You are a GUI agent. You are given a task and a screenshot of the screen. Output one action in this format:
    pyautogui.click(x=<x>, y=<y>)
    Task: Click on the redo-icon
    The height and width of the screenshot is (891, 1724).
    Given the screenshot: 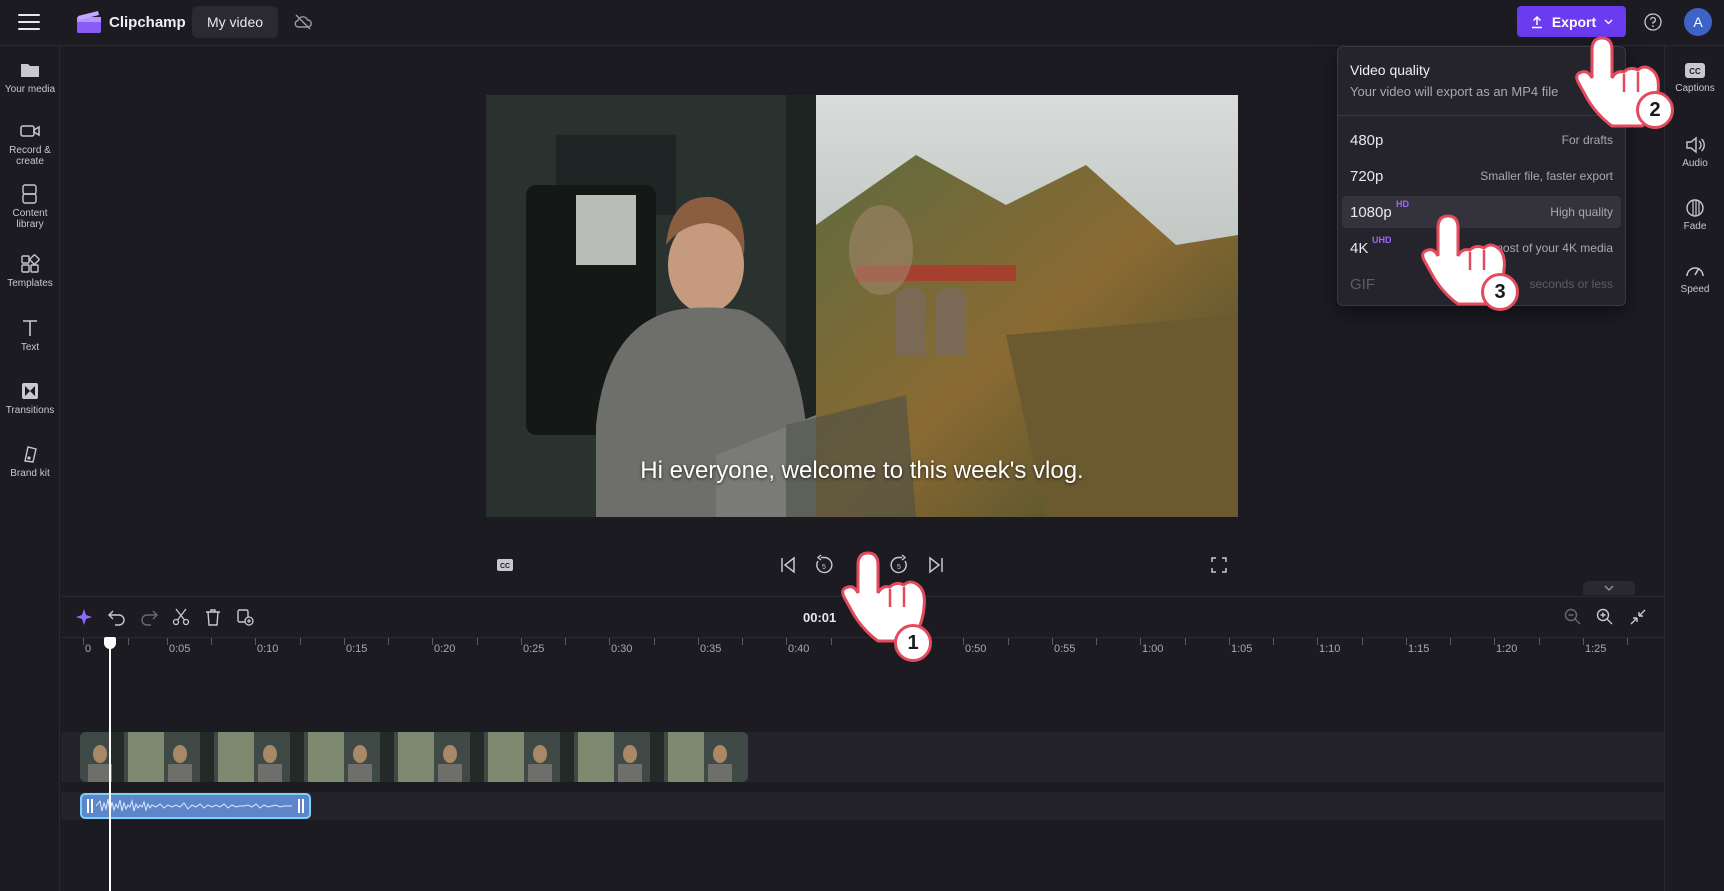 What is the action you would take?
    pyautogui.click(x=149, y=617)
    